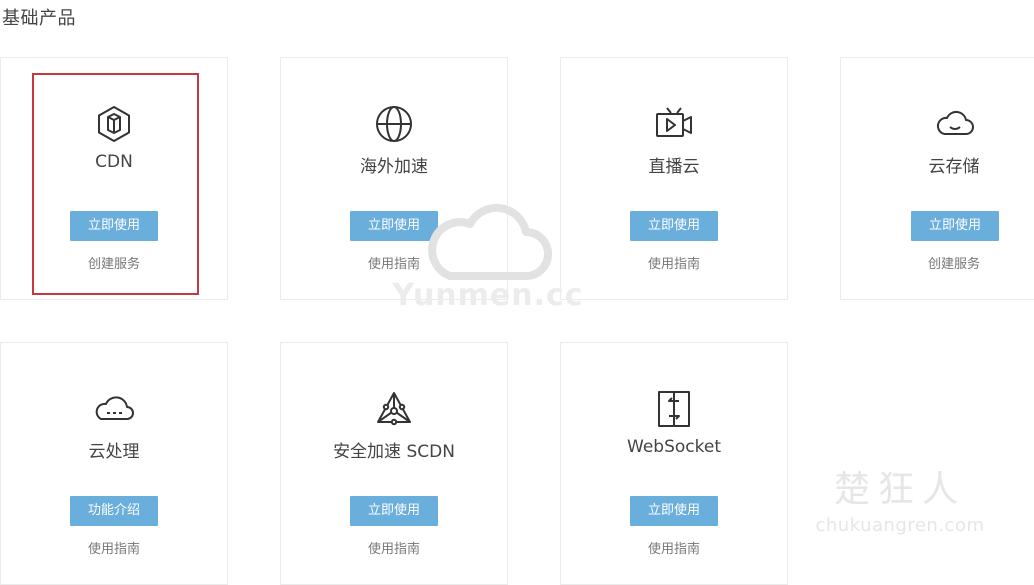 This screenshot has height=585, width=1034. Describe the element at coordinates (114, 178) in the screenshot. I see `product-card-cdn: CDN 立即使用 创建服务` at that location.